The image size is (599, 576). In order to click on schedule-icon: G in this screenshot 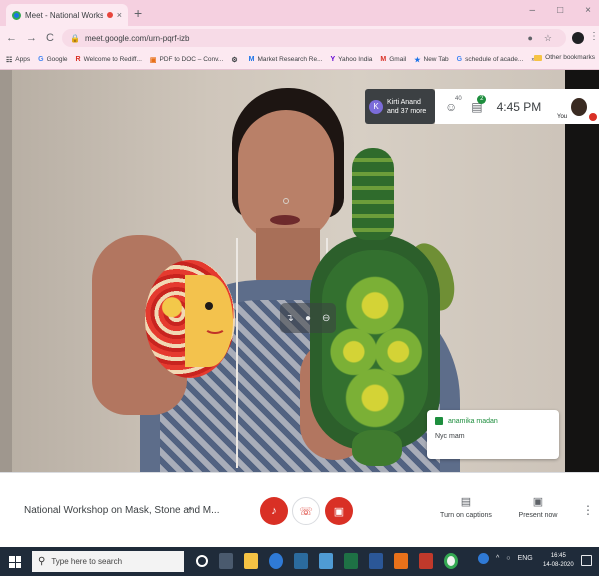, I will do `click(459, 59)`.